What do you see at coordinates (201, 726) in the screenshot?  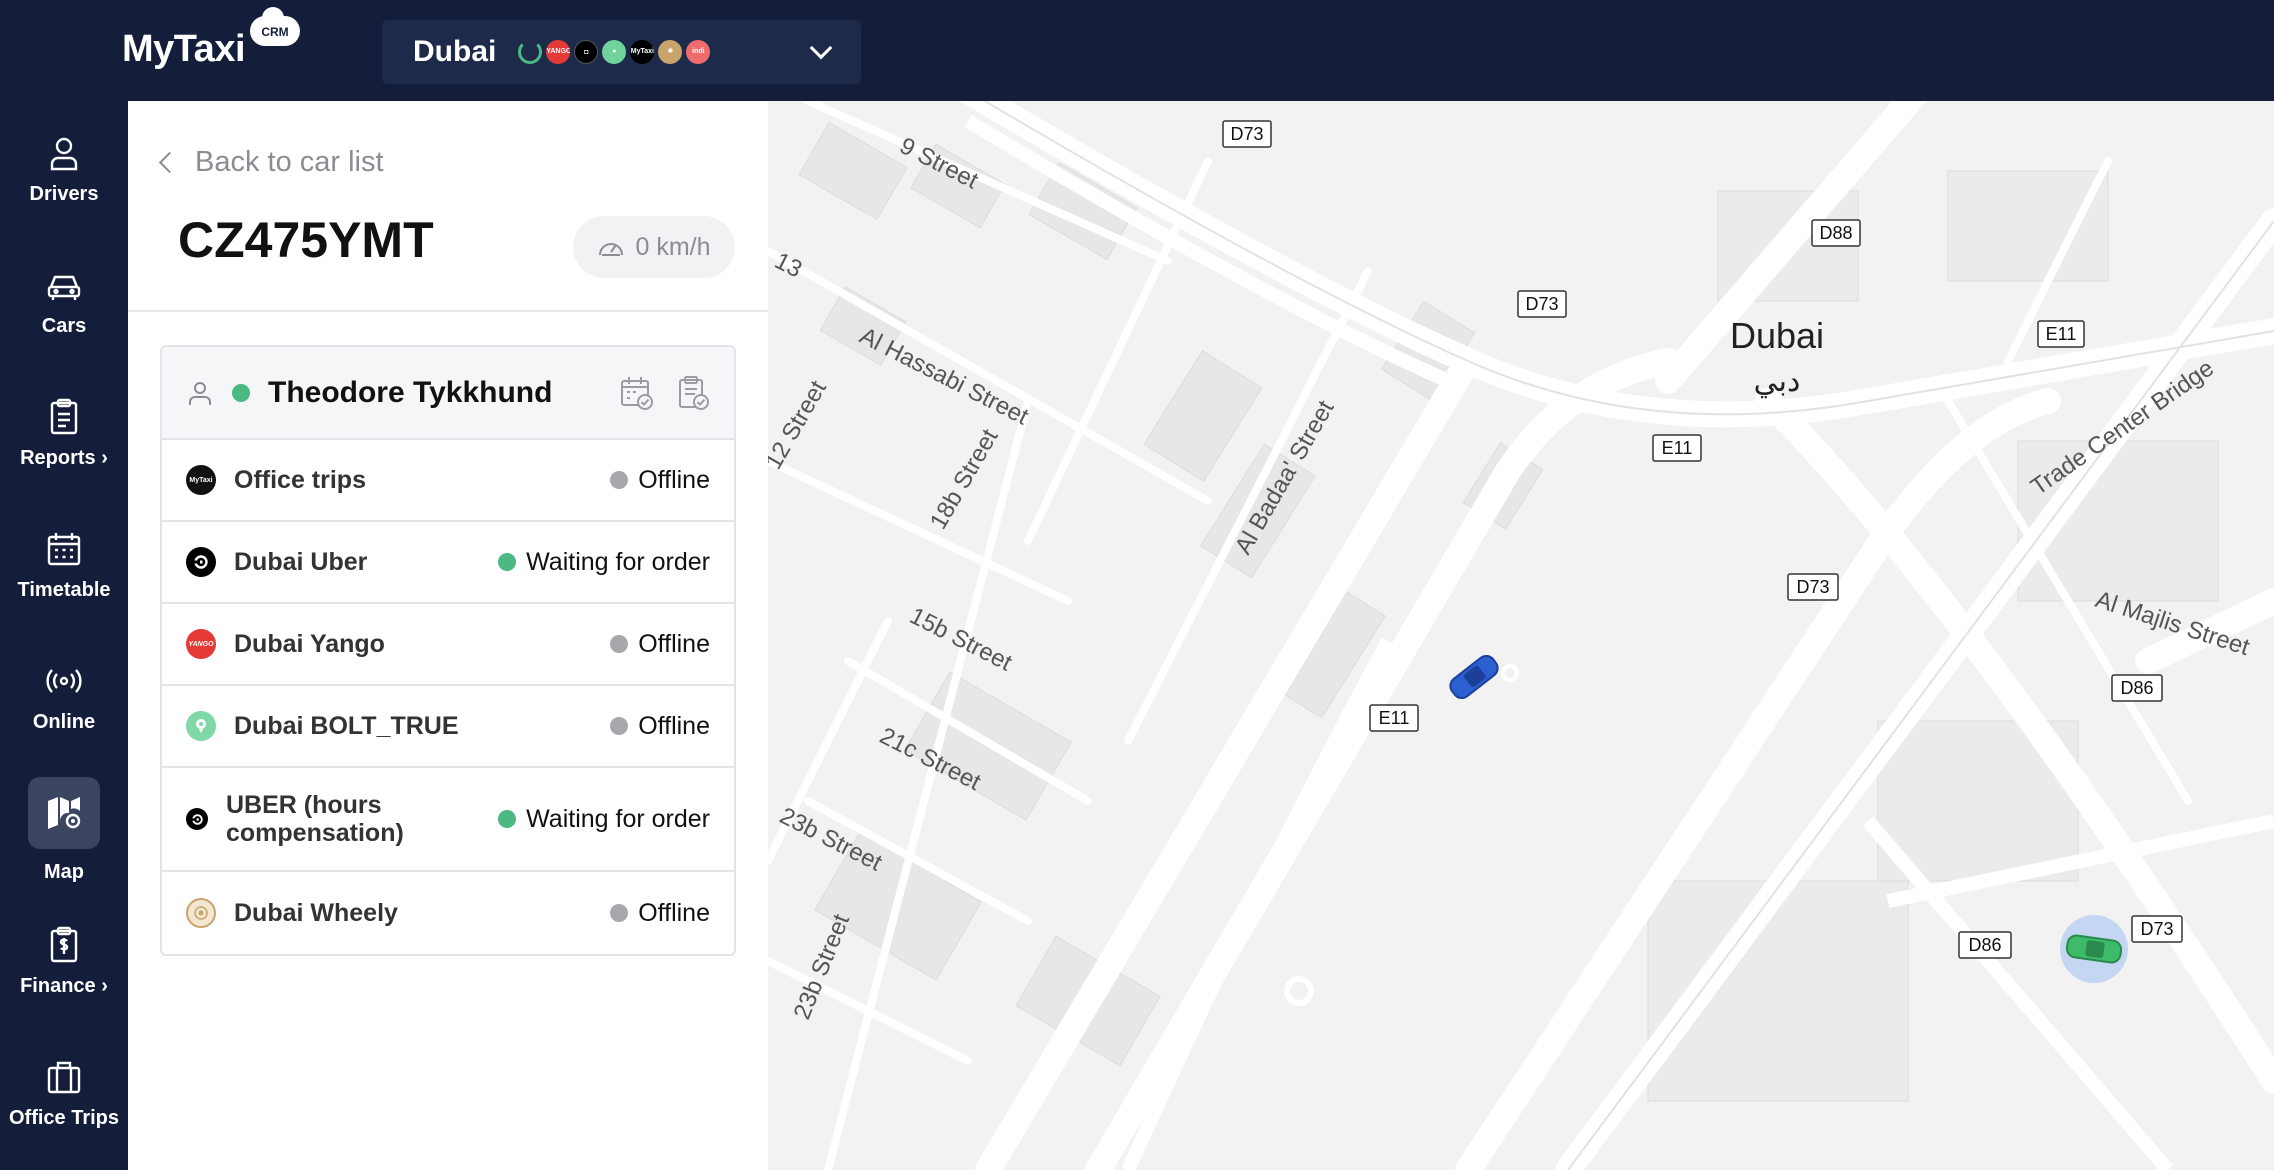 I see `bolt-true-logo-icon` at bounding box center [201, 726].